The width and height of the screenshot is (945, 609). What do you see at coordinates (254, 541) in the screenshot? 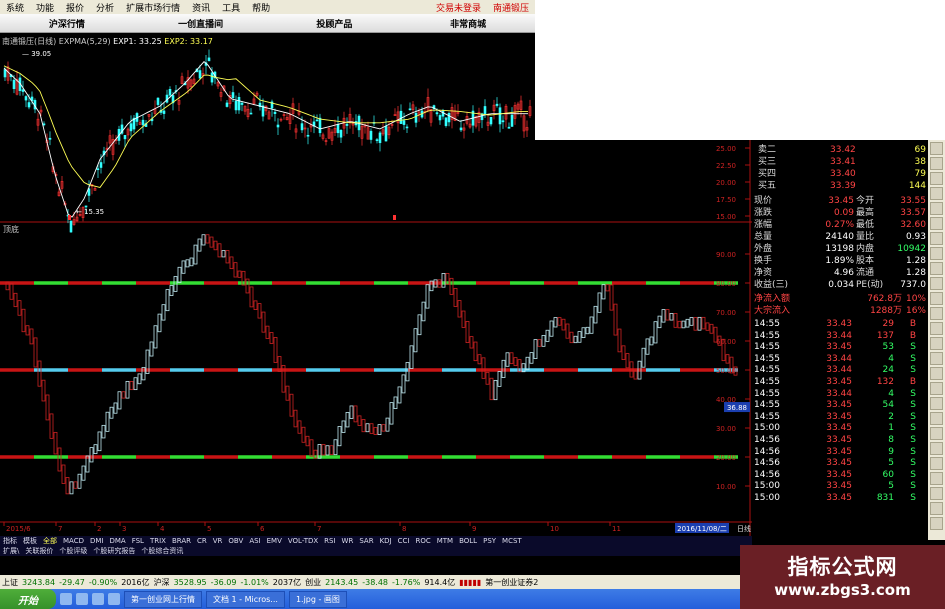
I see `indicator-tab: ASI` at bounding box center [254, 541].